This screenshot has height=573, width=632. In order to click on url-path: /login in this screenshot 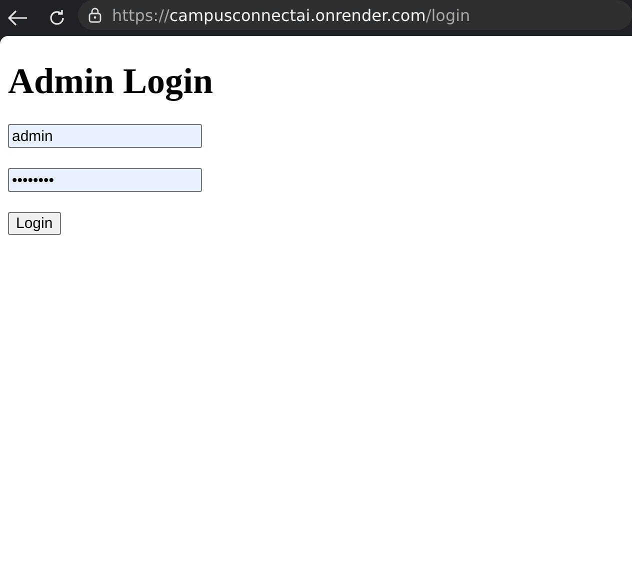, I will do `click(448, 15)`.